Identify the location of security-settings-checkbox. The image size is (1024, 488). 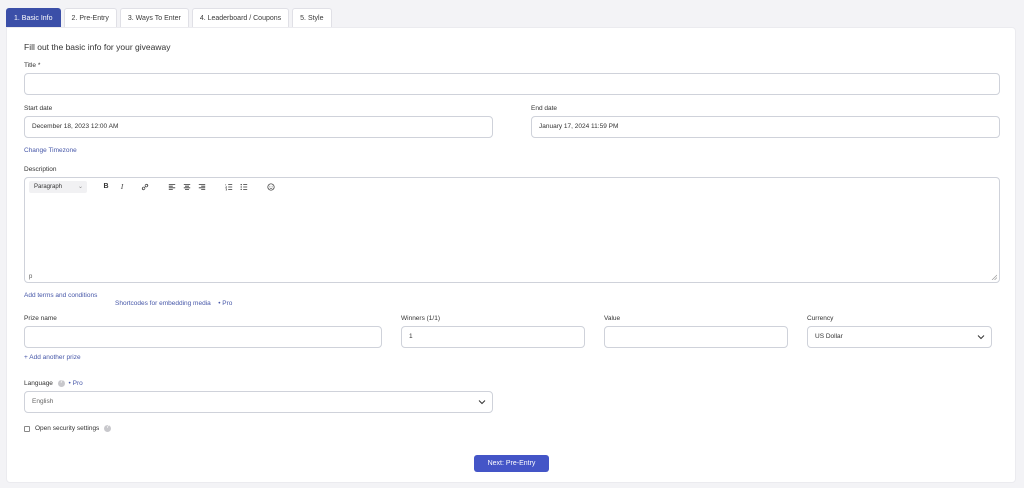
(27, 429).